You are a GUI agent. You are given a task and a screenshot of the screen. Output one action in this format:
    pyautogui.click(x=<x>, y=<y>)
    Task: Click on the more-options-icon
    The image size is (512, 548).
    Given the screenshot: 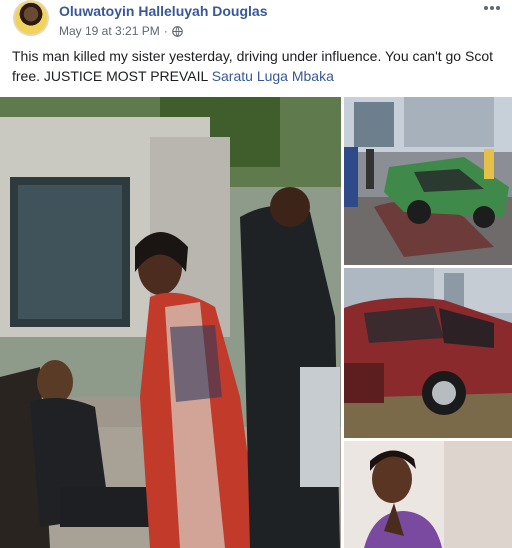 What is the action you would take?
    pyautogui.click(x=492, y=8)
    